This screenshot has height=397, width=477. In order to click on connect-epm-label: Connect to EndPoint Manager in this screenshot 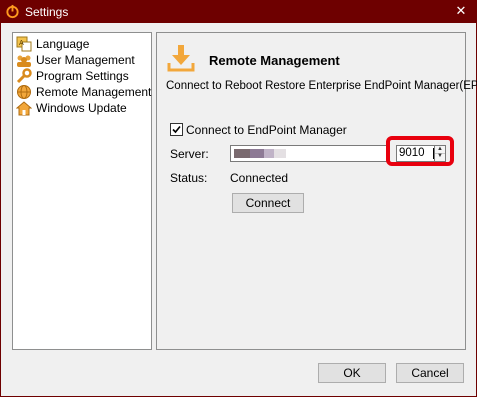, I will do `click(266, 130)`.